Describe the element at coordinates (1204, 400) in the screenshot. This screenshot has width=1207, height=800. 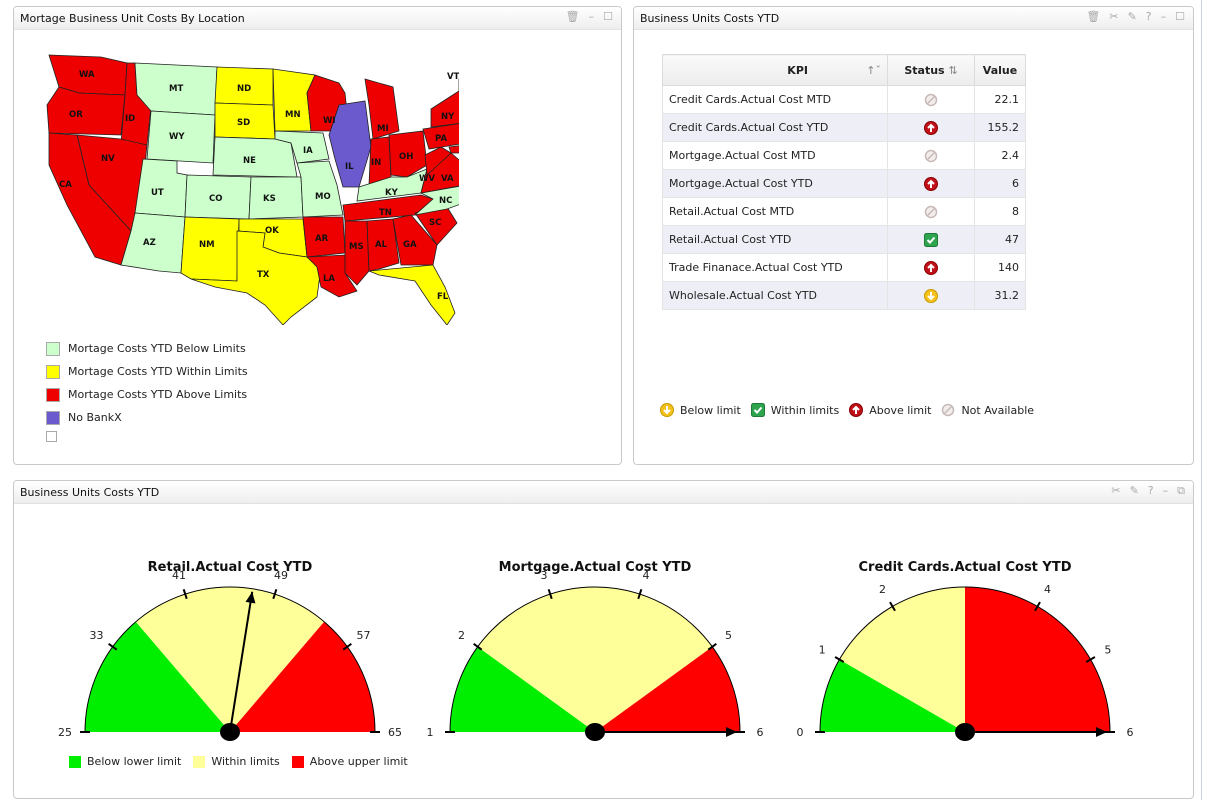
I see `right-edge-scrollbar` at that location.